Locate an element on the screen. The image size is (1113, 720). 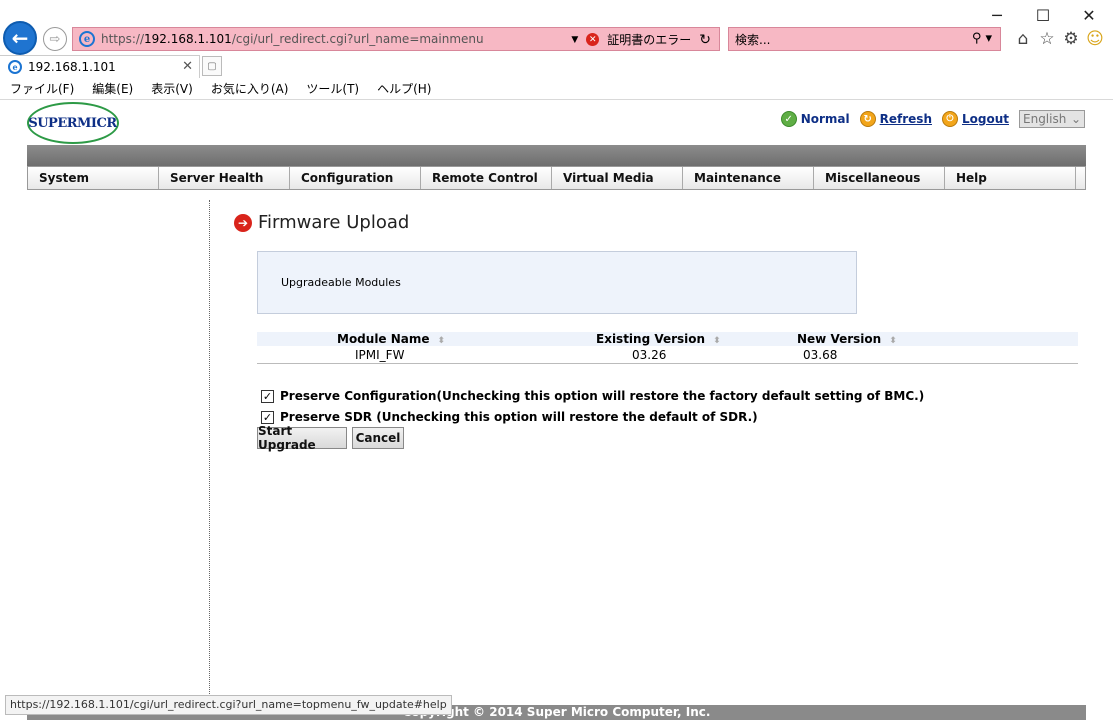
preserve-config-checkbox: ✓ is located at coordinates (267, 396).